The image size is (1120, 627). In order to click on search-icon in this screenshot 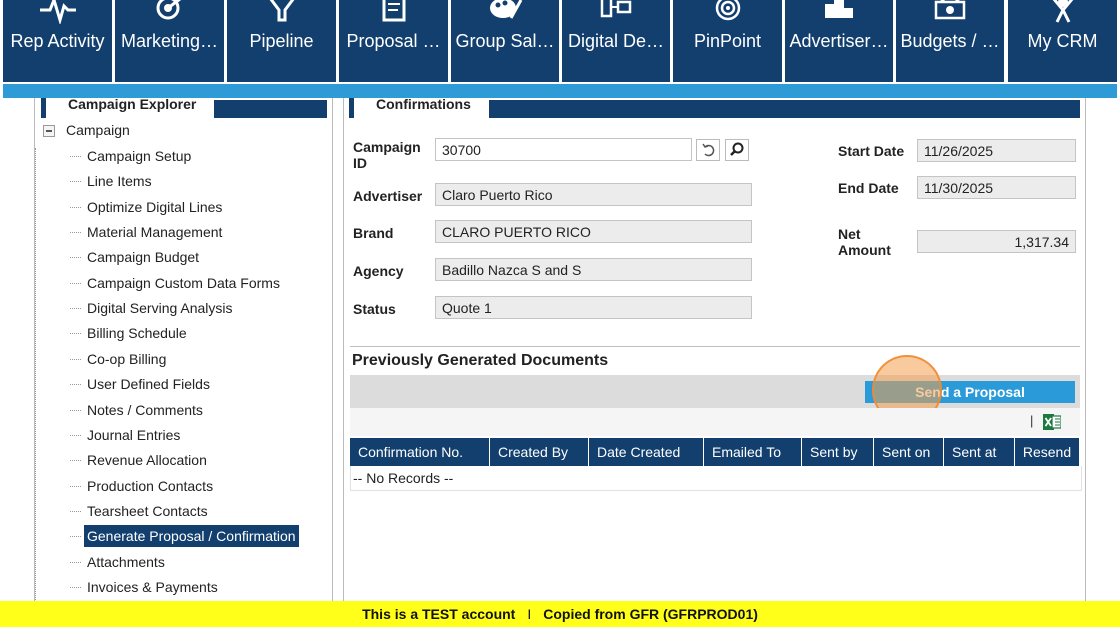, I will do `click(737, 149)`.